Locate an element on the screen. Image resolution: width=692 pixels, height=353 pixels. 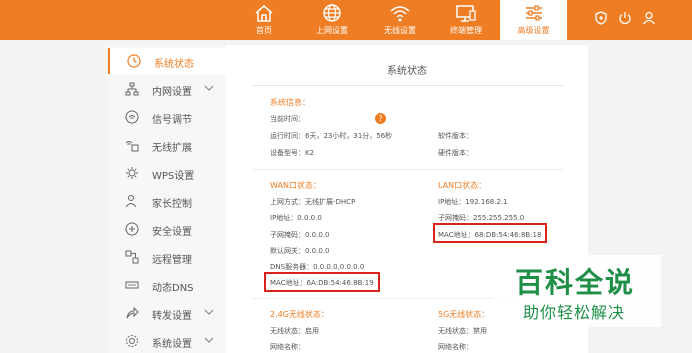
nav-item-internet: 上网设置 is located at coordinates (332, 20).